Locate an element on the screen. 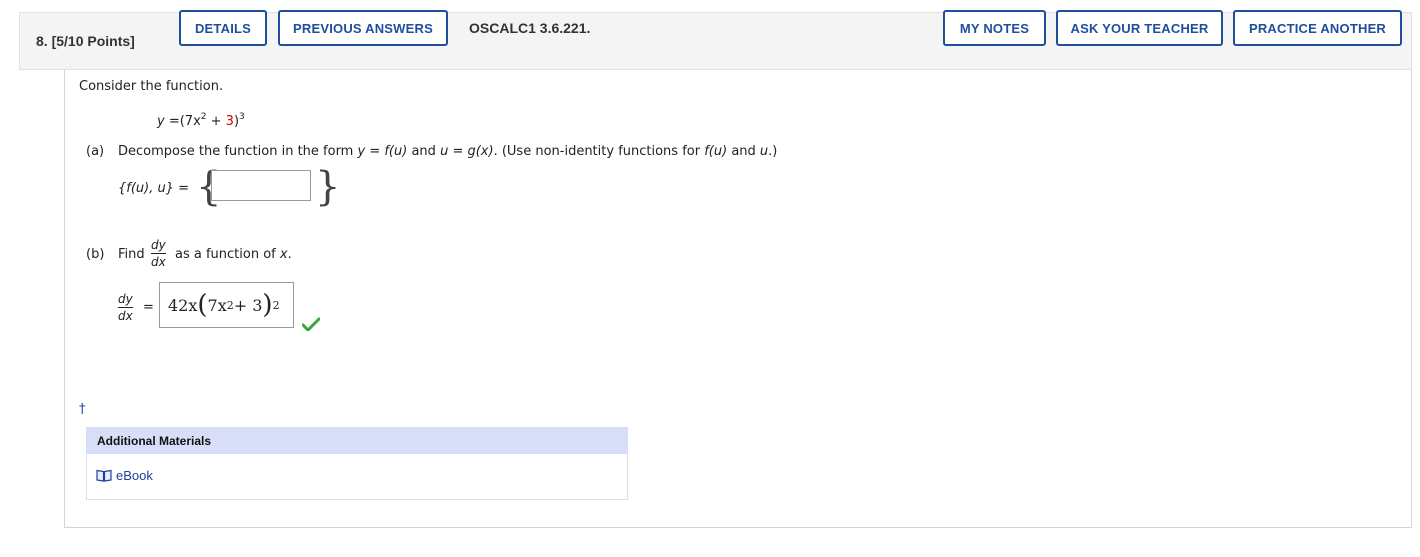  my-notes-button: MY NOTES is located at coordinates (994, 28).